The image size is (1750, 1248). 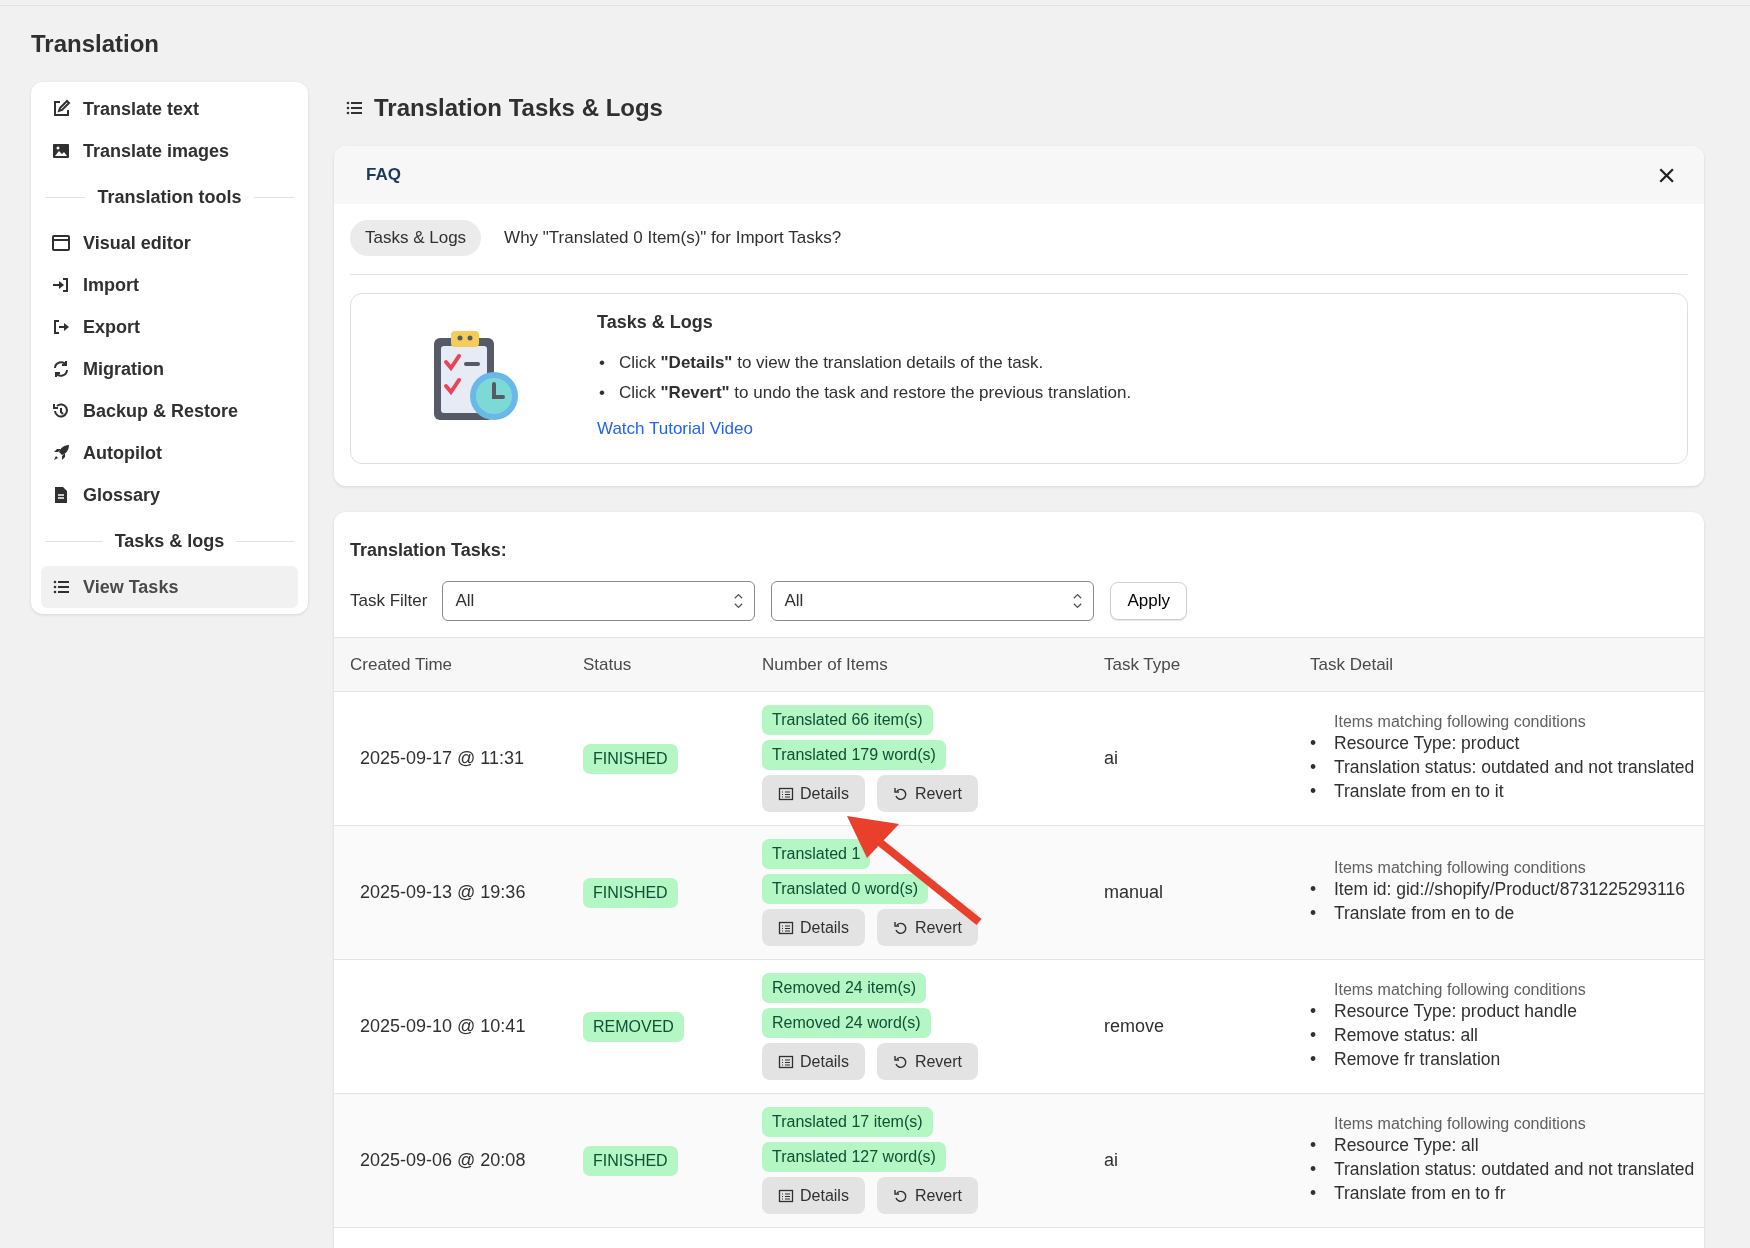 What do you see at coordinates (854, 1157) in the screenshot?
I see `count-badge: Translated 127 word(s)` at bounding box center [854, 1157].